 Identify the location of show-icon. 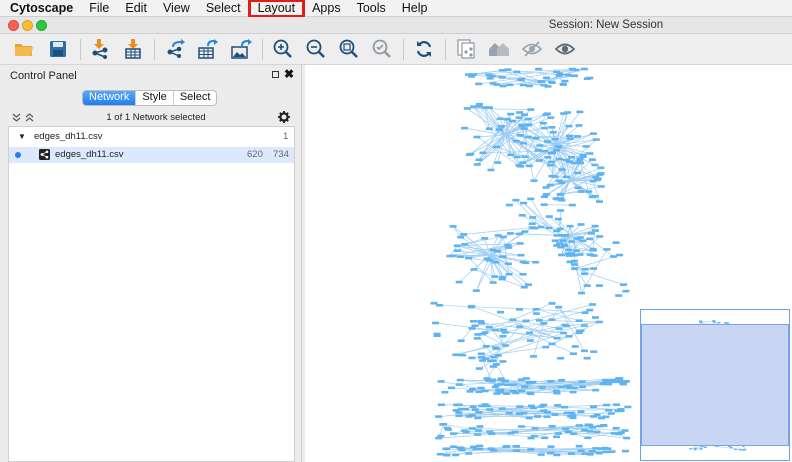
(565, 49).